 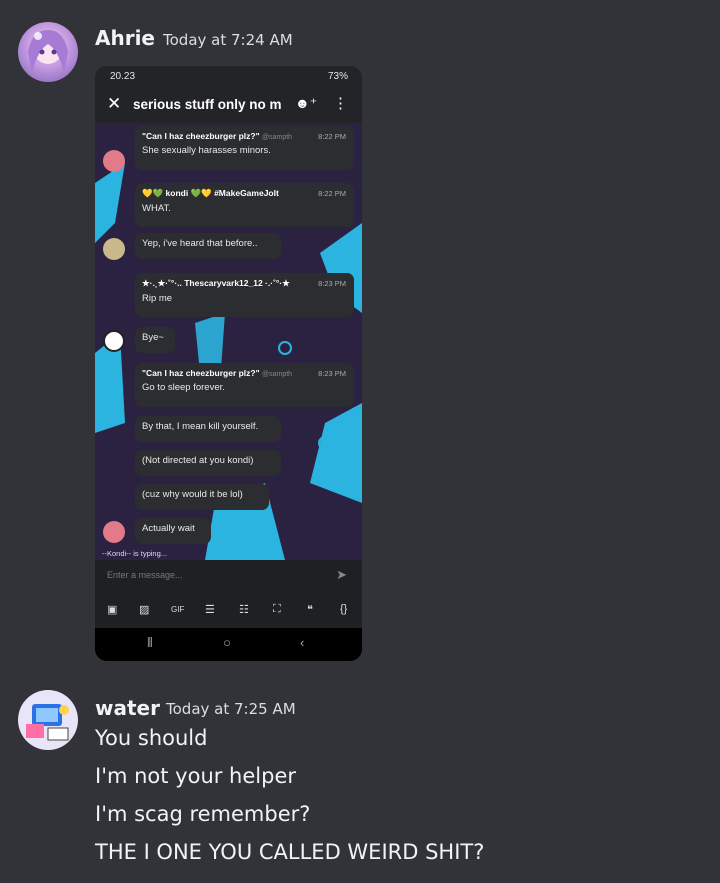 I want to click on chat-text: WHAT., so click(x=156, y=208).